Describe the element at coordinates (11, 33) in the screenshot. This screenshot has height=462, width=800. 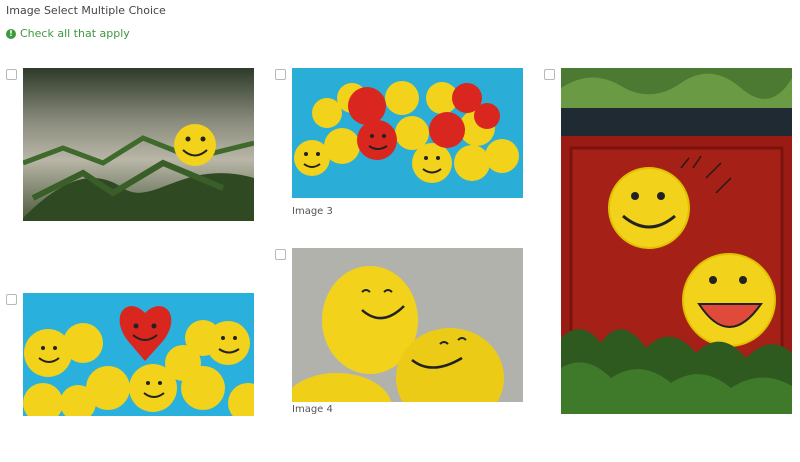
I see `info-icon: !` at that location.